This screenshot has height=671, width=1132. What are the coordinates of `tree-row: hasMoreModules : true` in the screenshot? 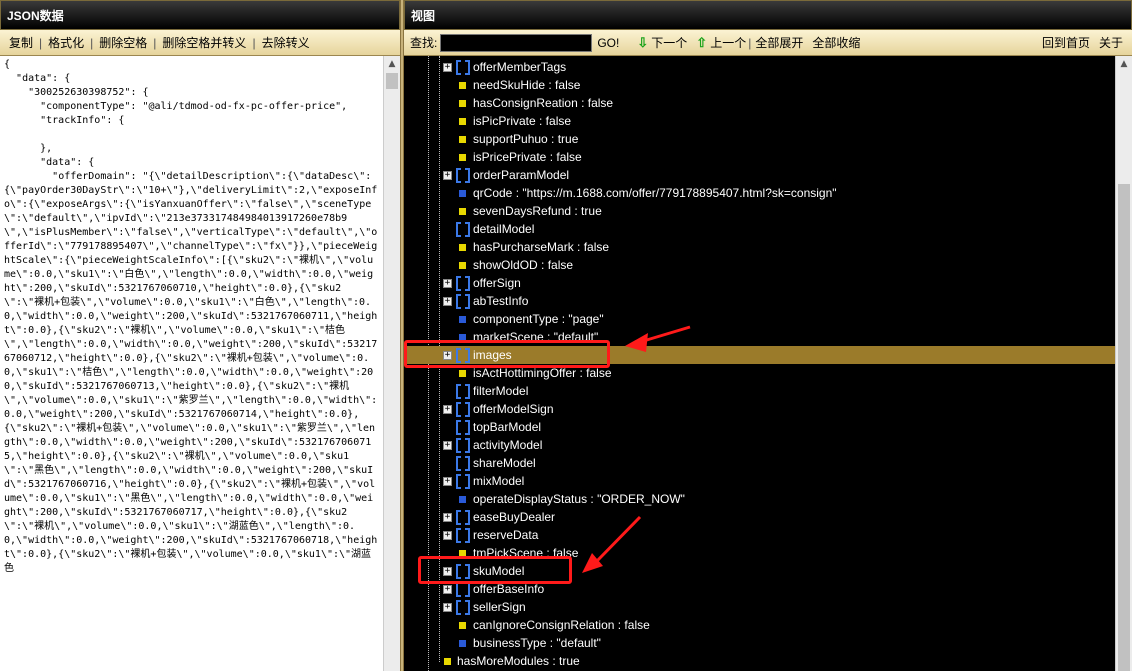 It's located at (759, 661).